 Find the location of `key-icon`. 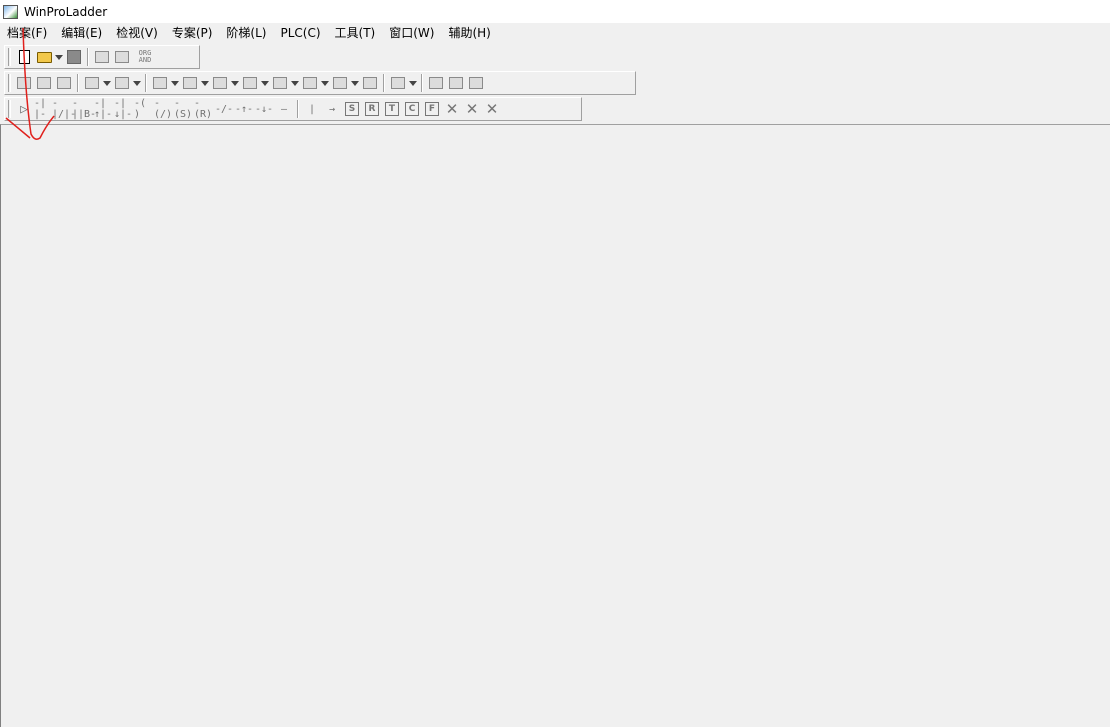

key-icon is located at coordinates (280, 83).